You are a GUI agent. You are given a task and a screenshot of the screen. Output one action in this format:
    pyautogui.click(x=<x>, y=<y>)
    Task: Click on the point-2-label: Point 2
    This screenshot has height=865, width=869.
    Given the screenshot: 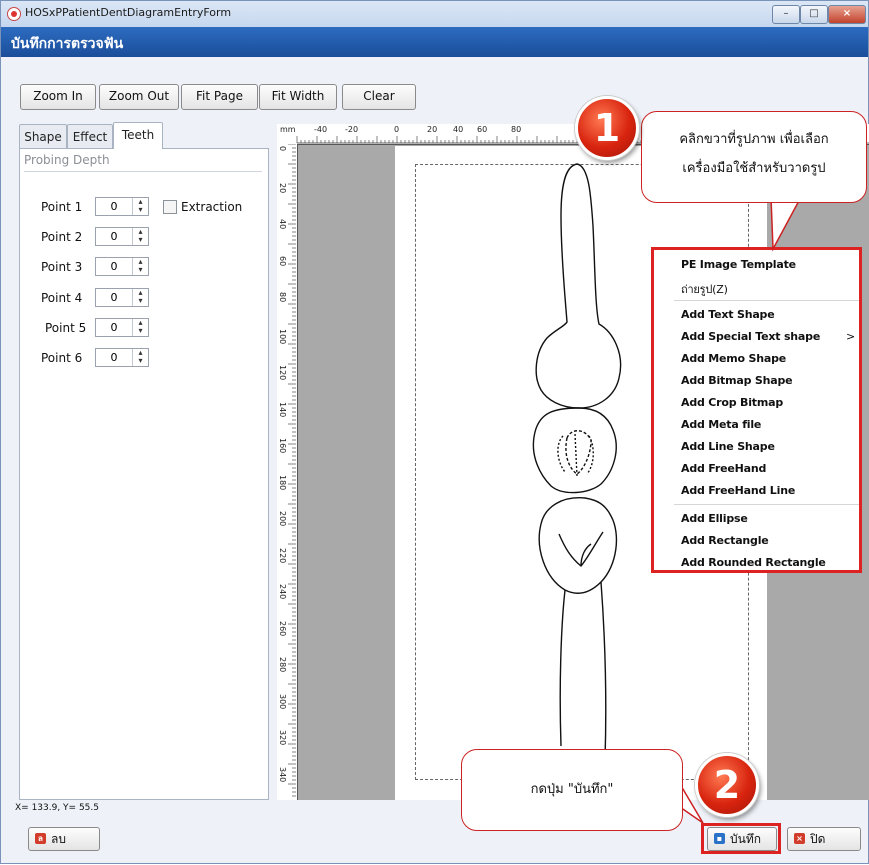 What is the action you would take?
    pyautogui.click(x=62, y=237)
    